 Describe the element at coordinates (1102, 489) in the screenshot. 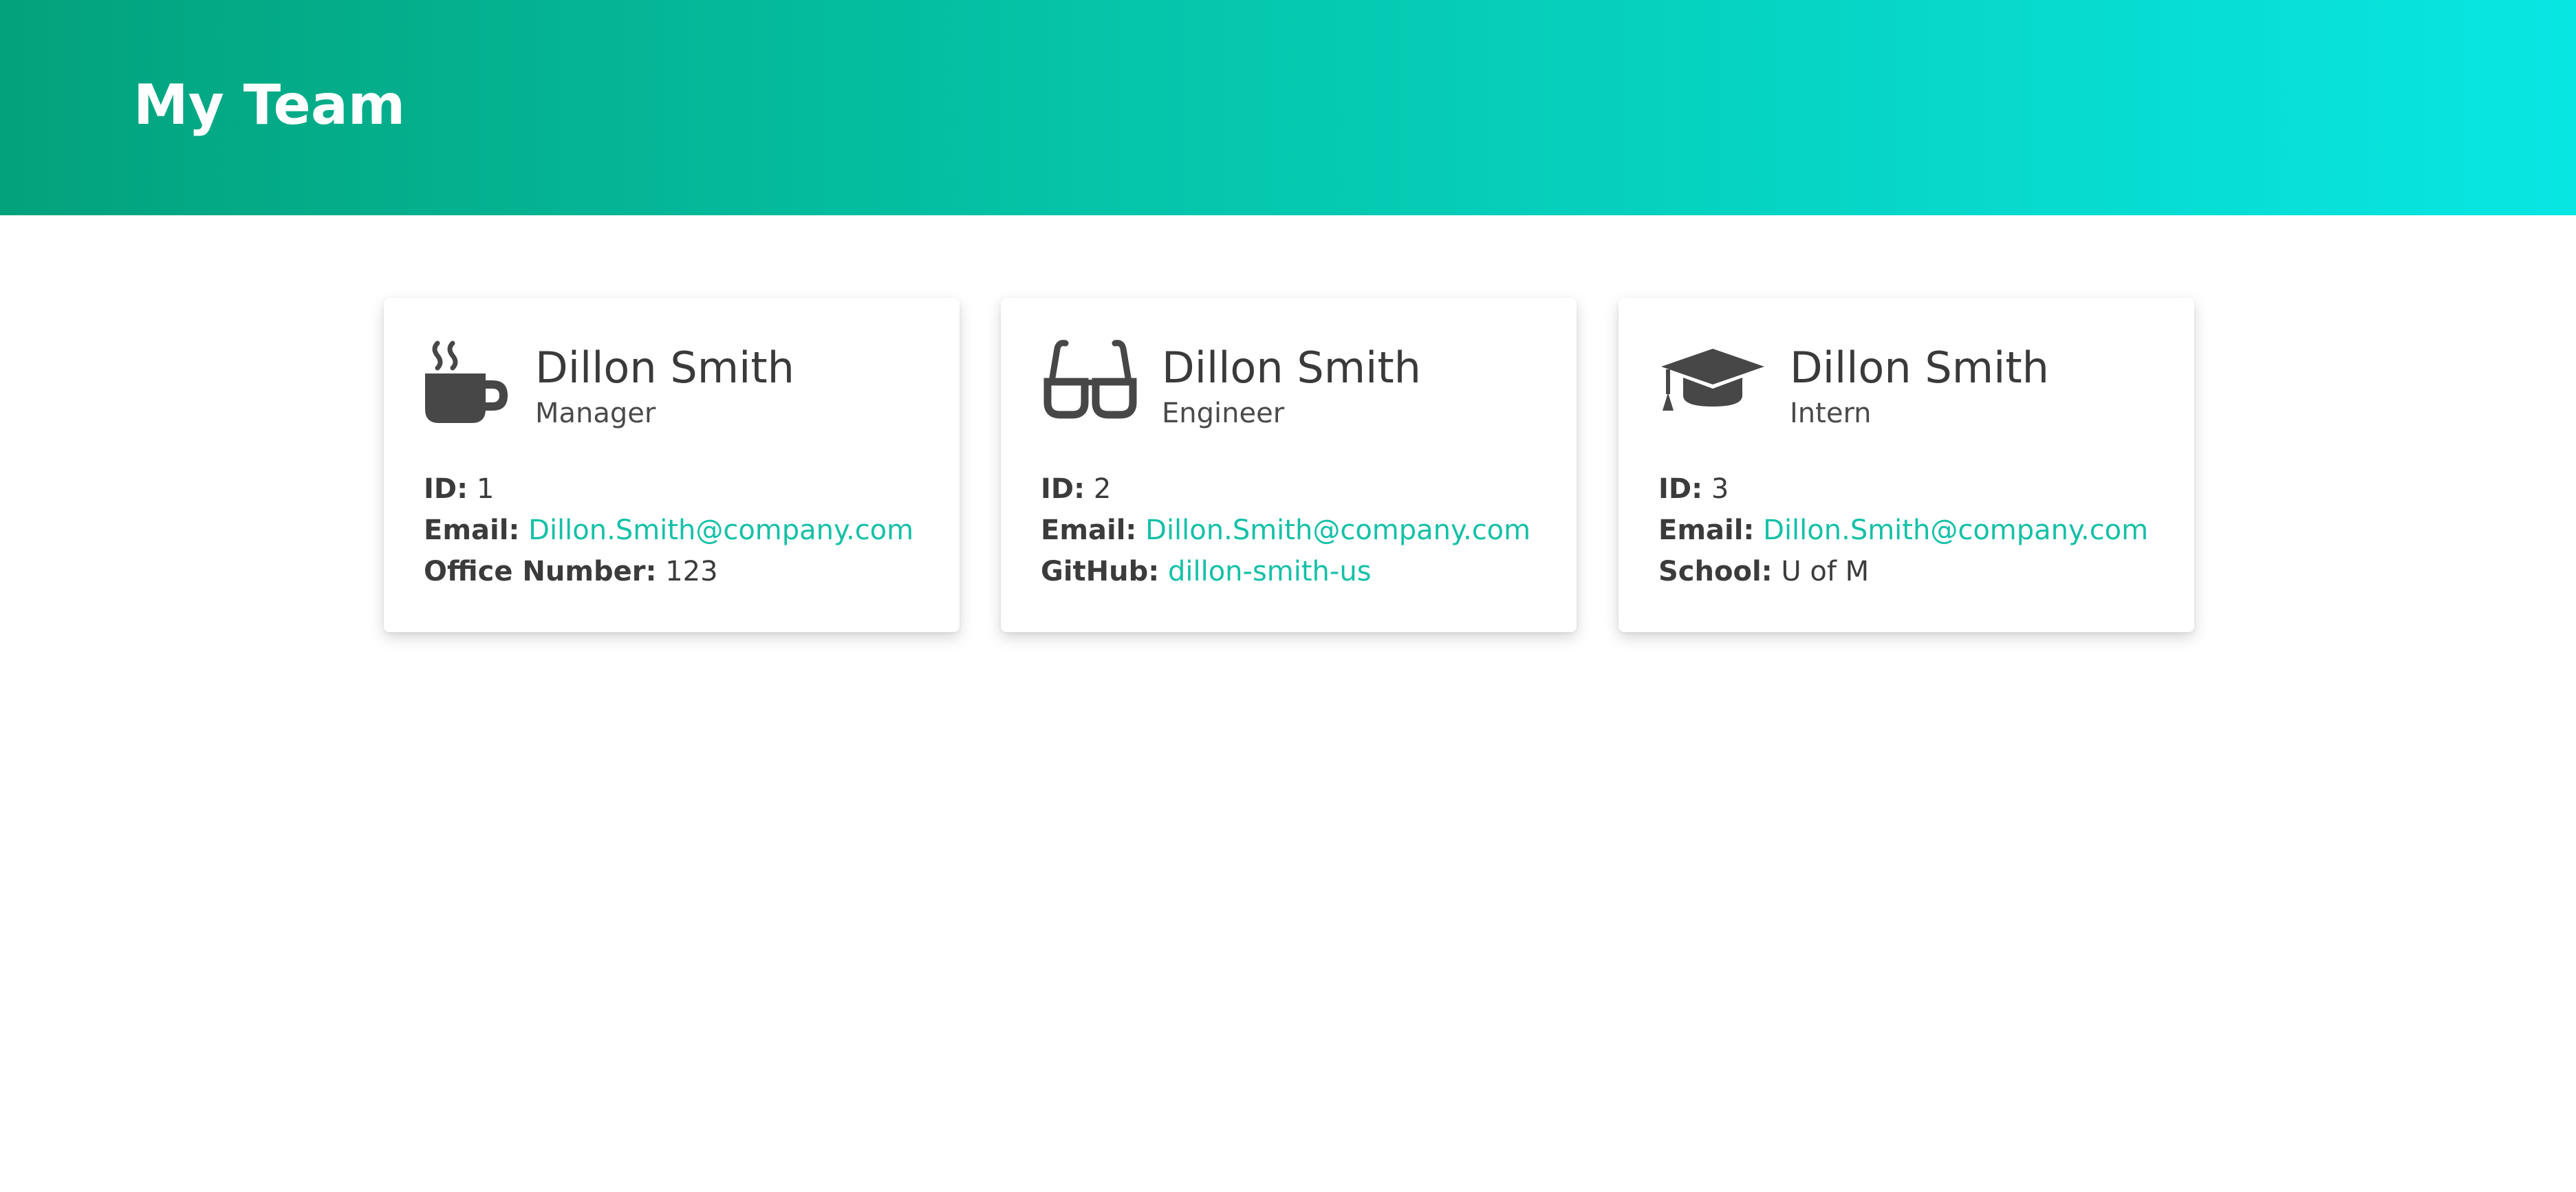

I see `id-value: 2` at that location.